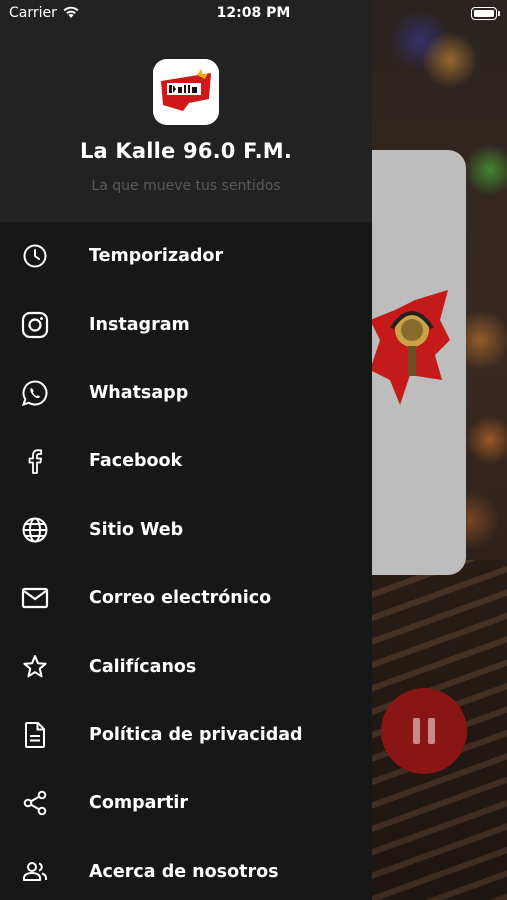 The width and height of the screenshot is (507, 900). I want to click on menu-item-label: Instagram, so click(139, 324).